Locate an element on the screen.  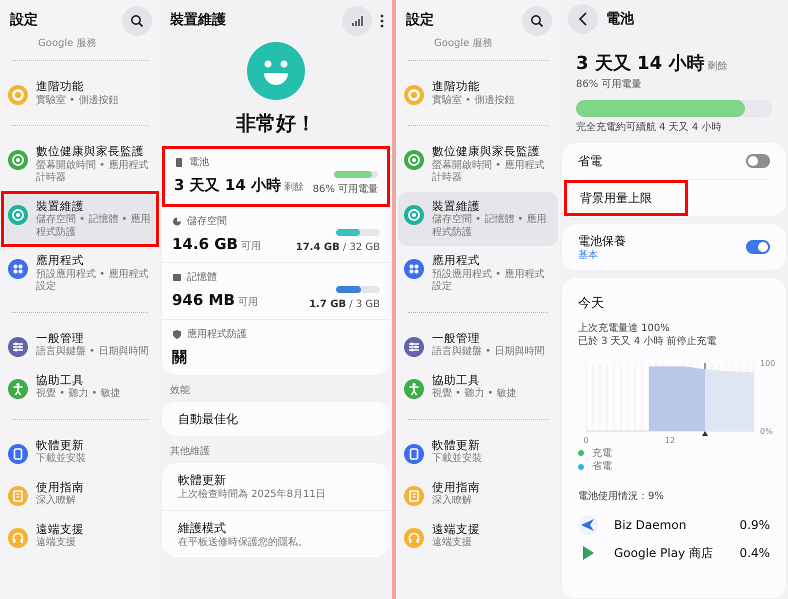
item-title: 軟體更新 is located at coordinates (202, 480).